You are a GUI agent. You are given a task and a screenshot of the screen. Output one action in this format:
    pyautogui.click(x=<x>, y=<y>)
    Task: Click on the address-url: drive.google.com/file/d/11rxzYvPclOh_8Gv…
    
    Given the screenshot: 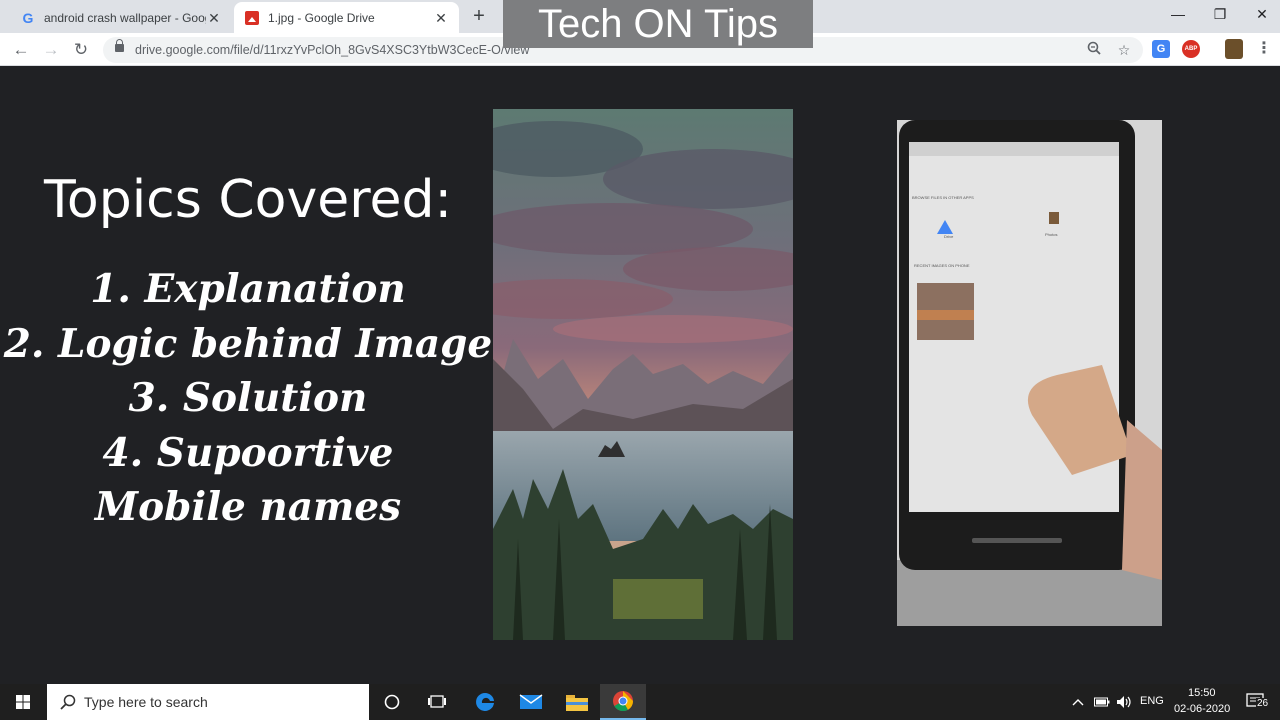 What is the action you would take?
    pyautogui.click(x=332, y=50)
    